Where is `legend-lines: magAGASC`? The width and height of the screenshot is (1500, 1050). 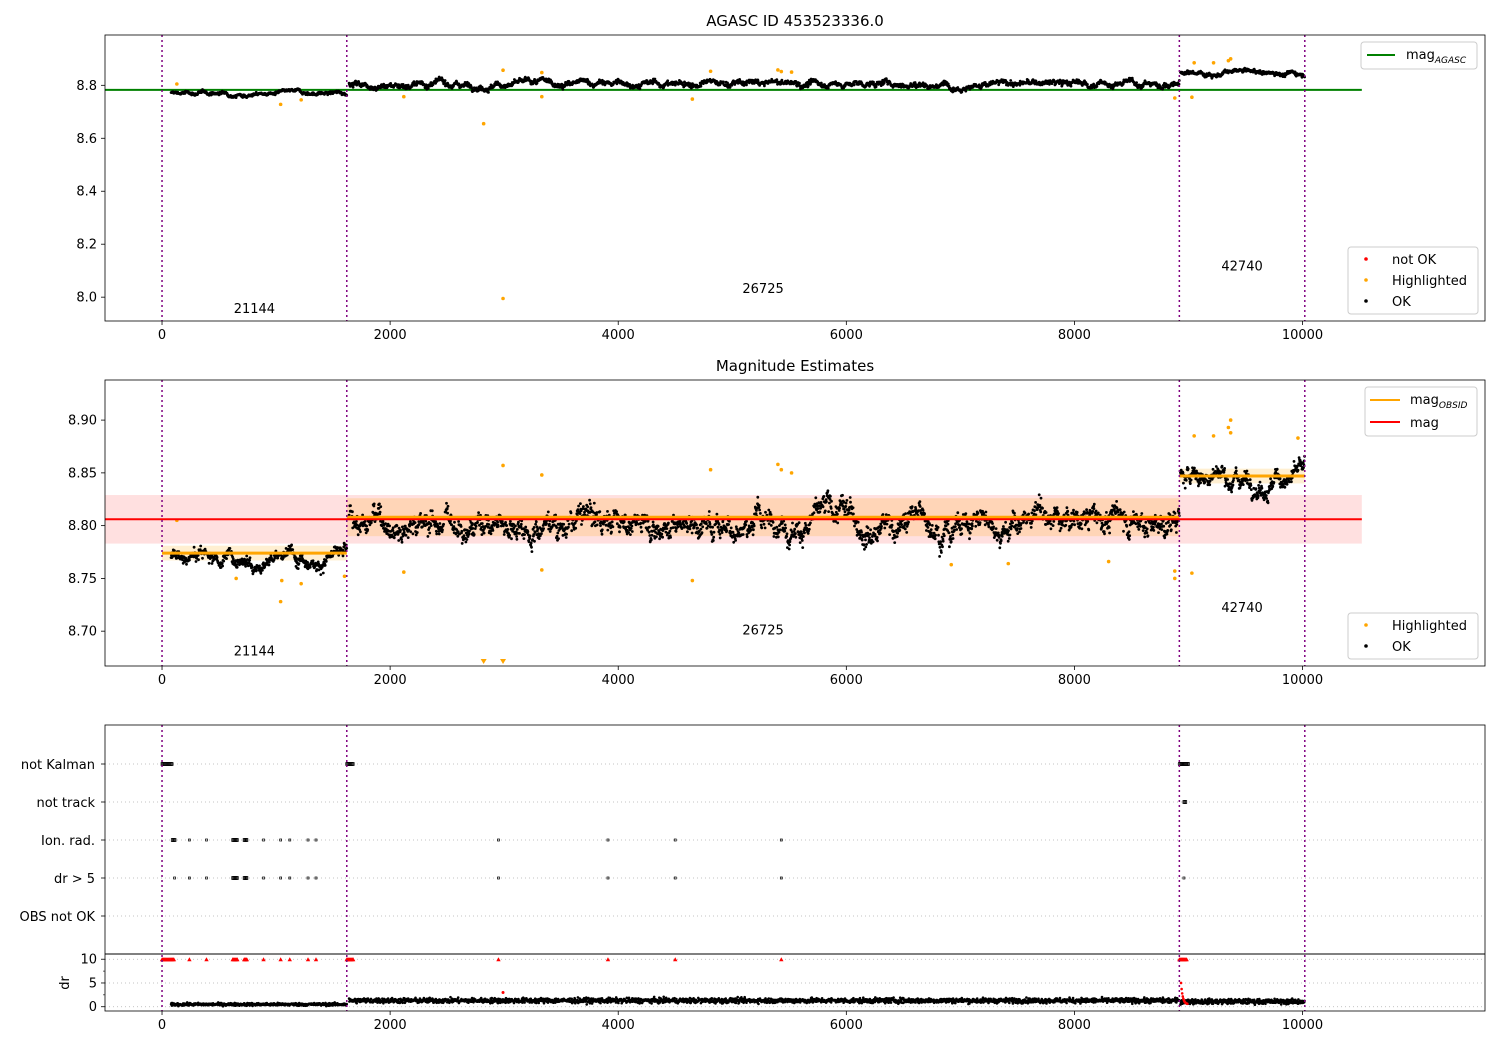
legend-lines: magAGASC is located at coordinates (1419, 55).